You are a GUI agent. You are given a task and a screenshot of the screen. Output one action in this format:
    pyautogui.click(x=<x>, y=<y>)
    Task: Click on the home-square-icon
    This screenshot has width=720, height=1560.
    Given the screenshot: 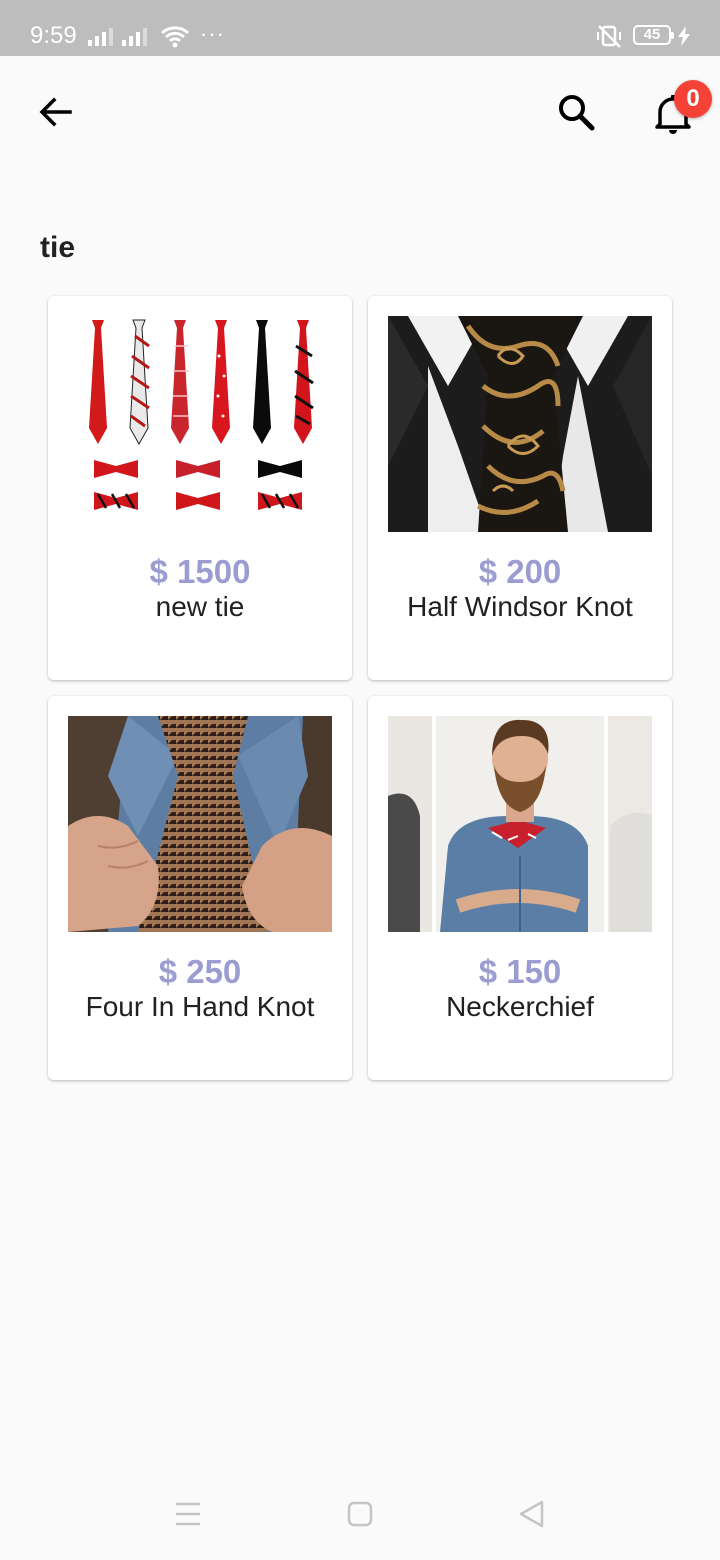 What is the action you would take?
    pyautogui.click(x=360, y=1514)
    